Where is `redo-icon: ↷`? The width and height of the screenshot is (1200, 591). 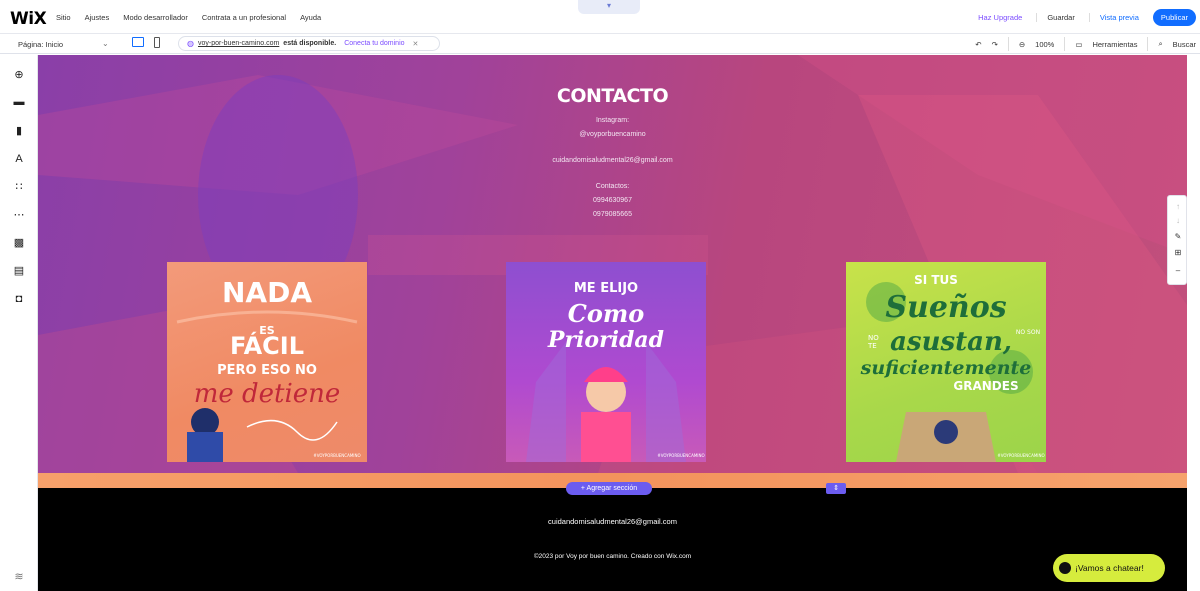
redo-icon: ↷ is located at coordinates (995, 44).